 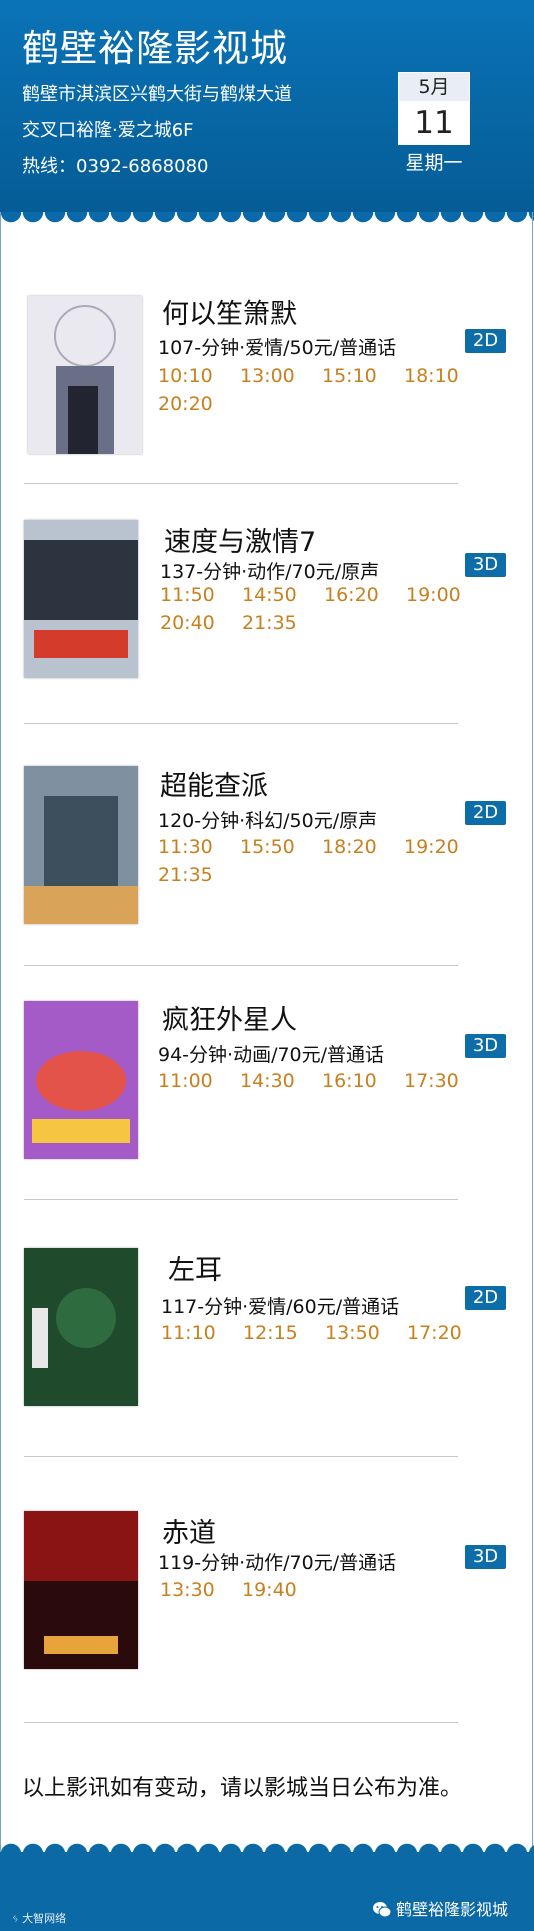 What do you see at coordinates (199, 1081) in the screenshot?
I see `showtime: 11:00` at bounding box center [199, 1081].